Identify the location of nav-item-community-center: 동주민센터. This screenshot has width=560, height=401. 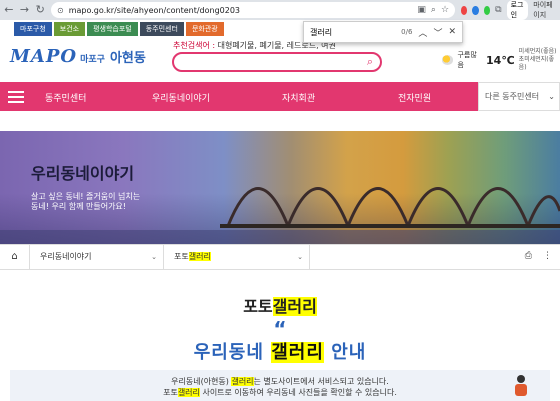
(65, 97).